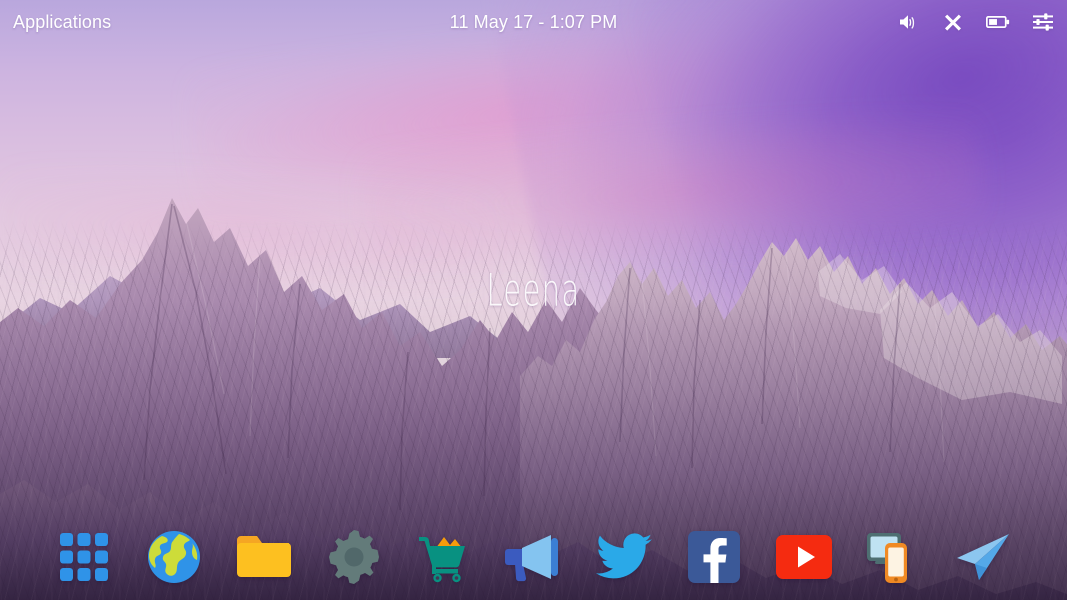 The height and width of the screenshot is (600, 1067). What do you see at coordinates (998, 22) in the screenshot?
I see `battery-icon` at bounding box center [998, 22].